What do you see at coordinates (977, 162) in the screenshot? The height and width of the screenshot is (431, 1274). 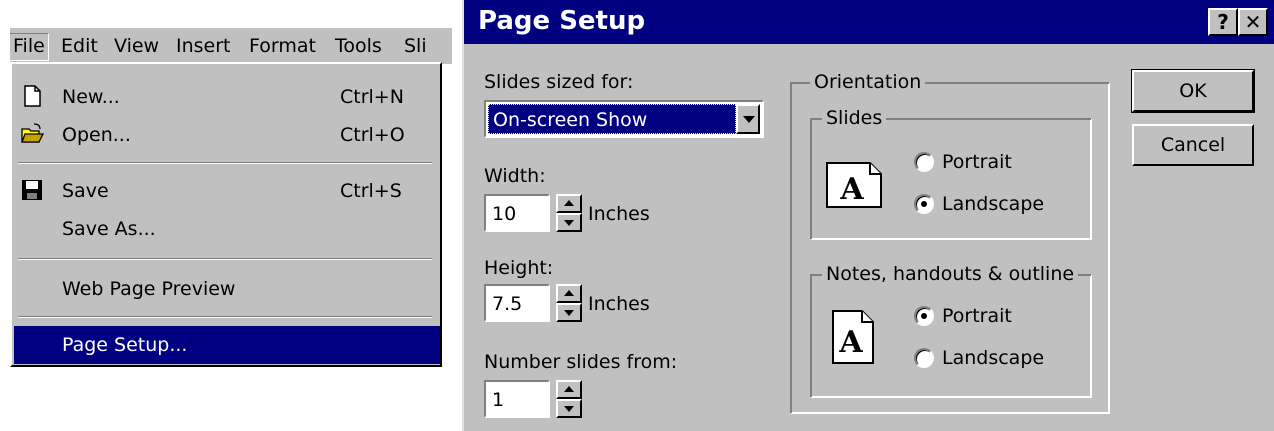 I see `slides-portrait-label: Portrait` at bounding box center [977, 162].